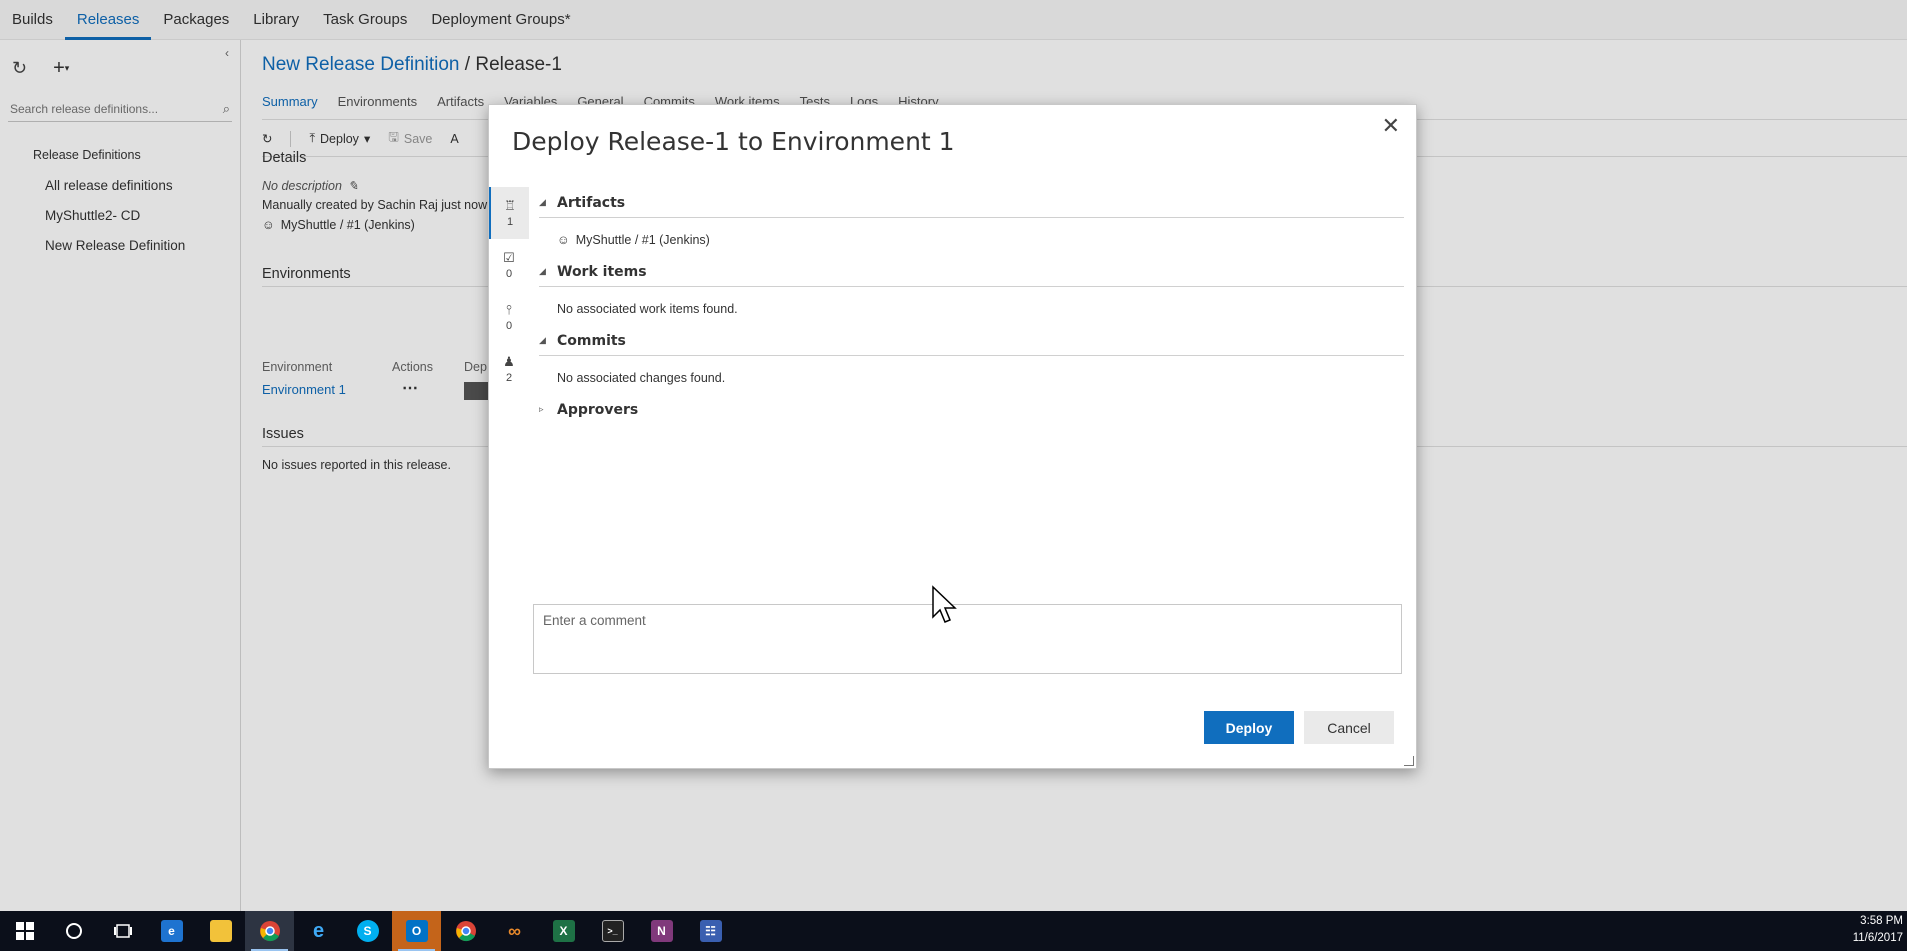 This screenshot has width=1907, height=951. I want to click on section-approvers-header: ▹ Approvers, so click(971, 410).